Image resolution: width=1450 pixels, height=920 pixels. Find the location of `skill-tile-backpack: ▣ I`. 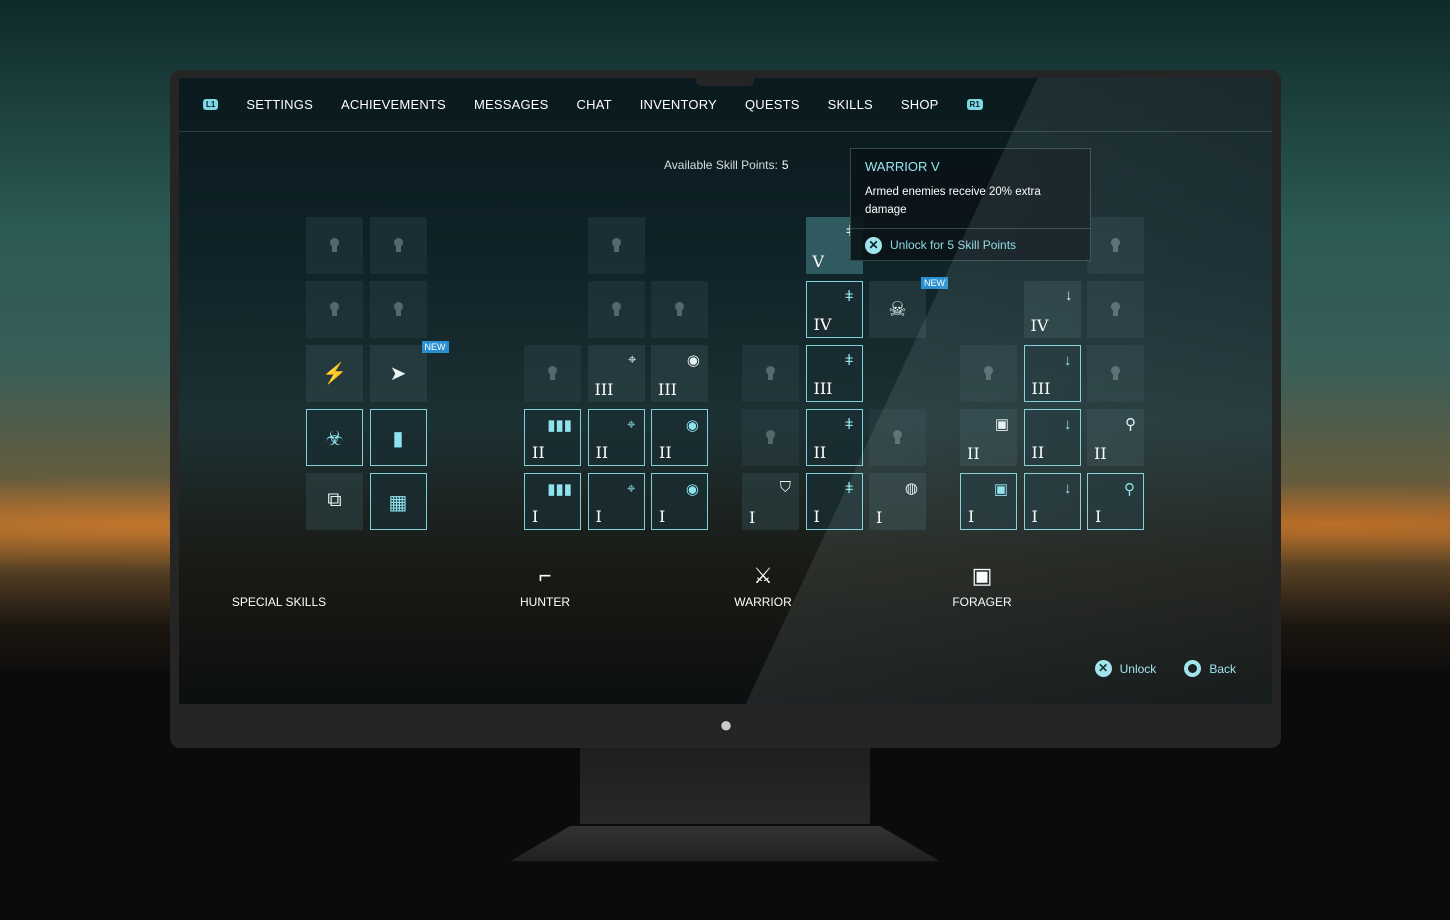

skill-tile-backpack: ▣ I is located at coordinates (988, 501).